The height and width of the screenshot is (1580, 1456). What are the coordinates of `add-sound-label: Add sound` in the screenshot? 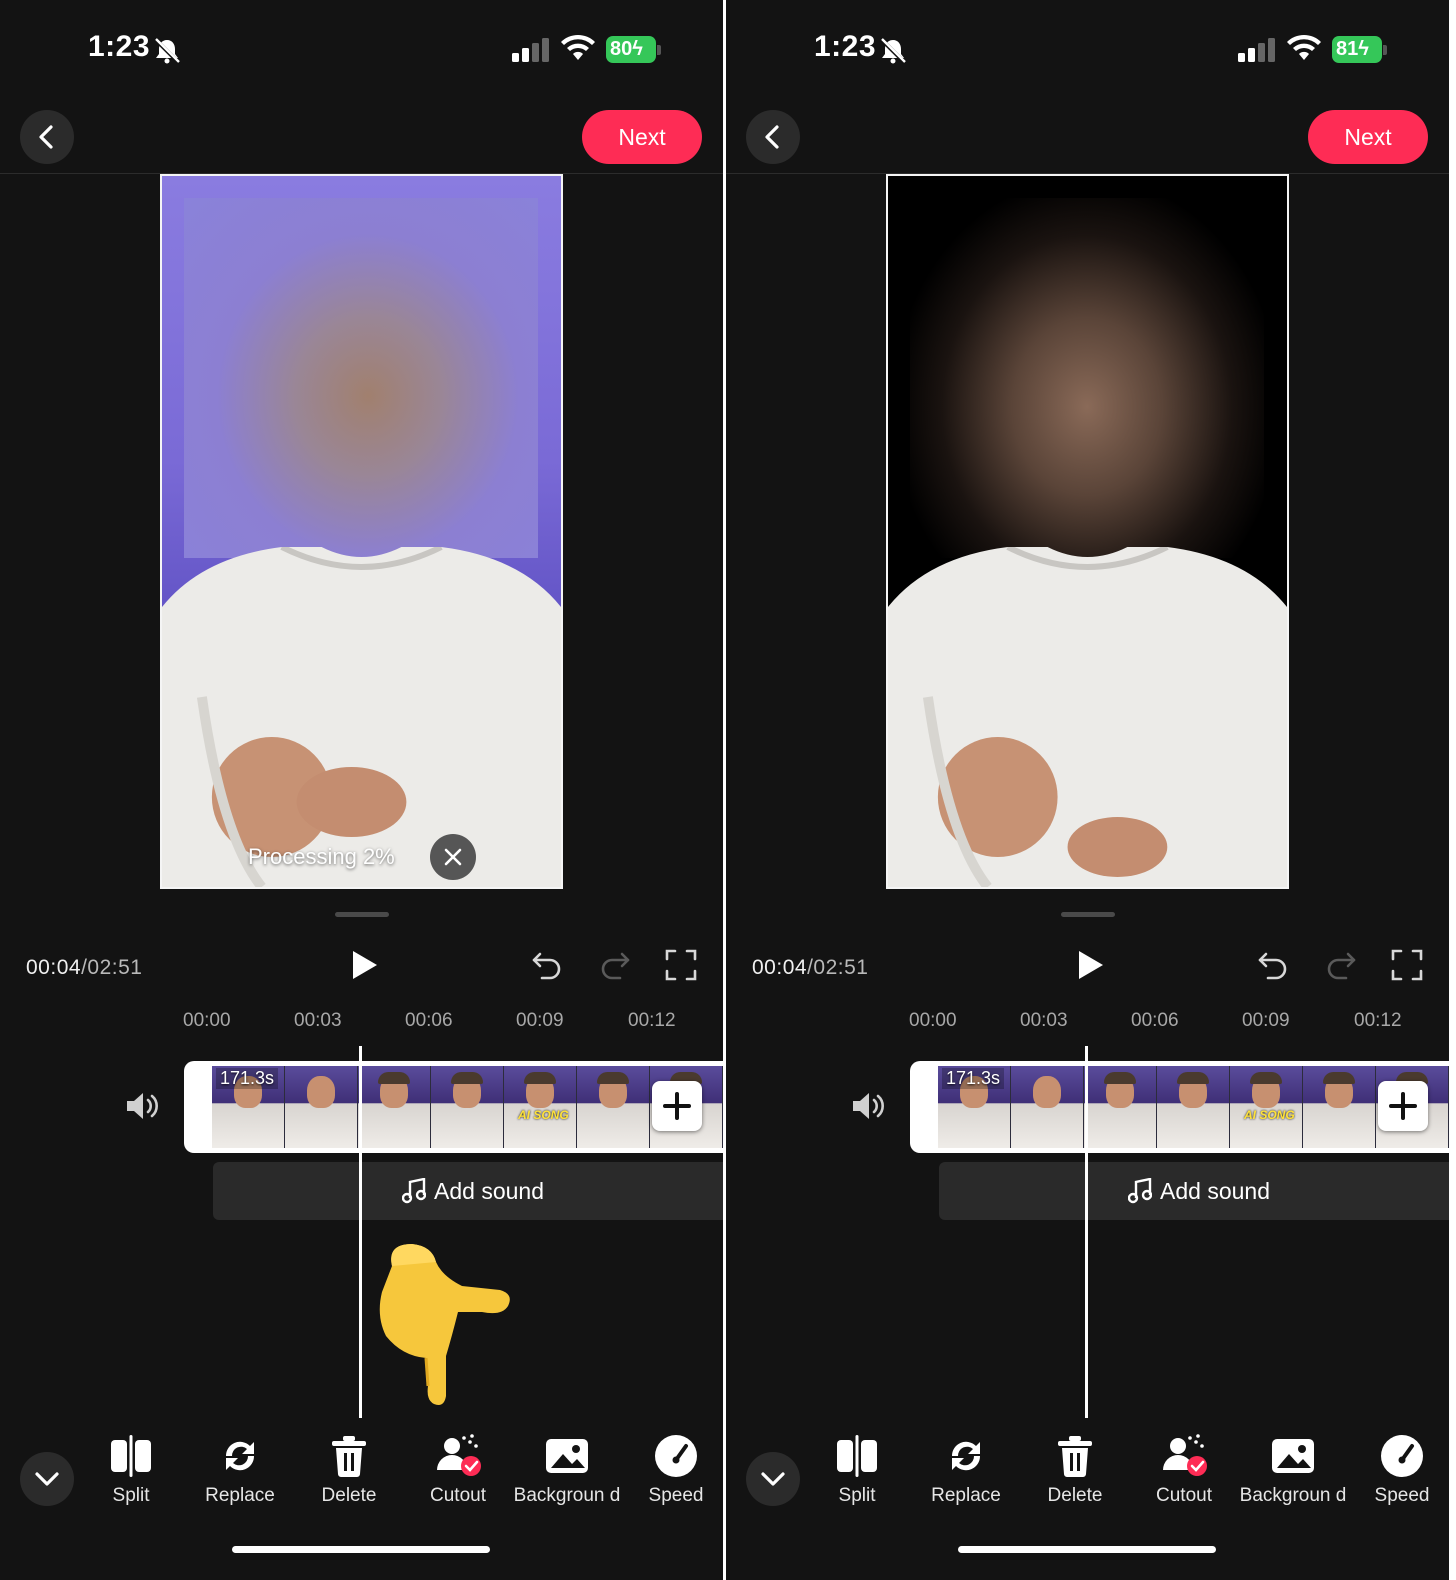 It's located at (489, 1190).